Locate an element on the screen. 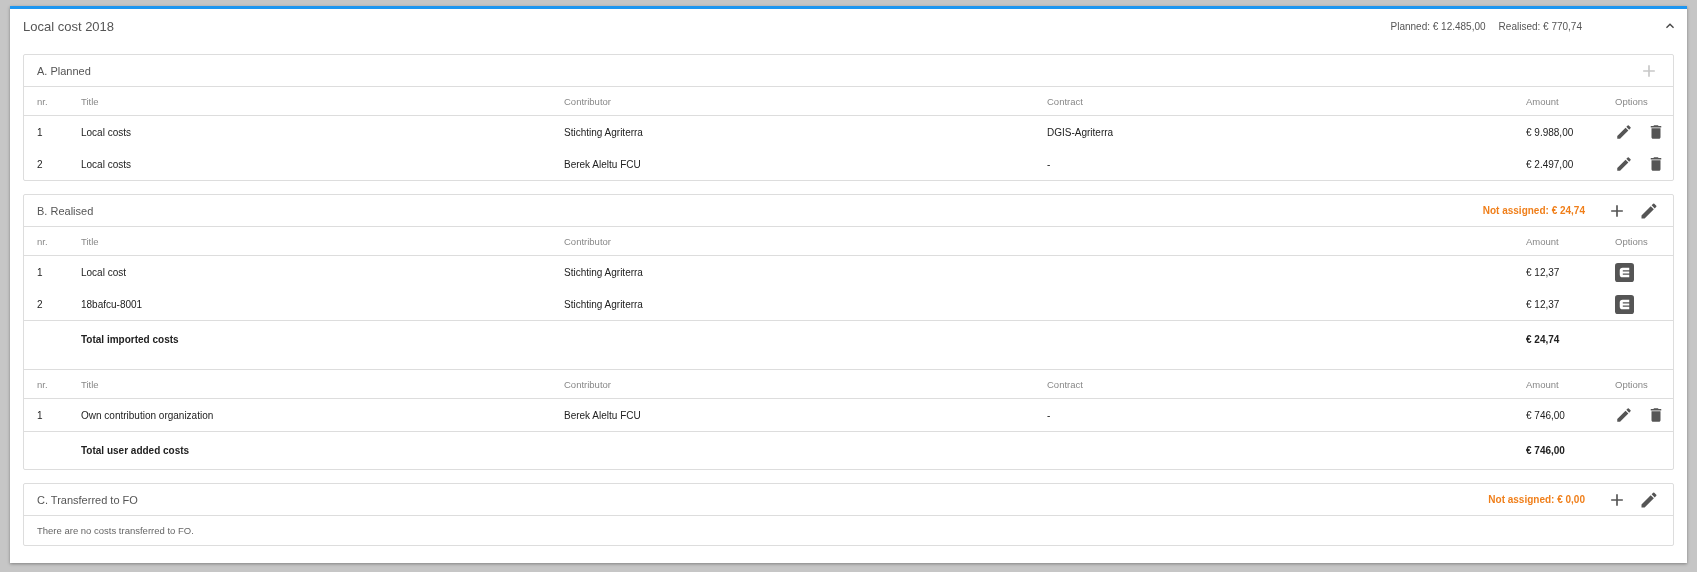 This screenshot has width=1697, height=572. section-title: C. Transferred to FO is located at coordinates (88, 499).